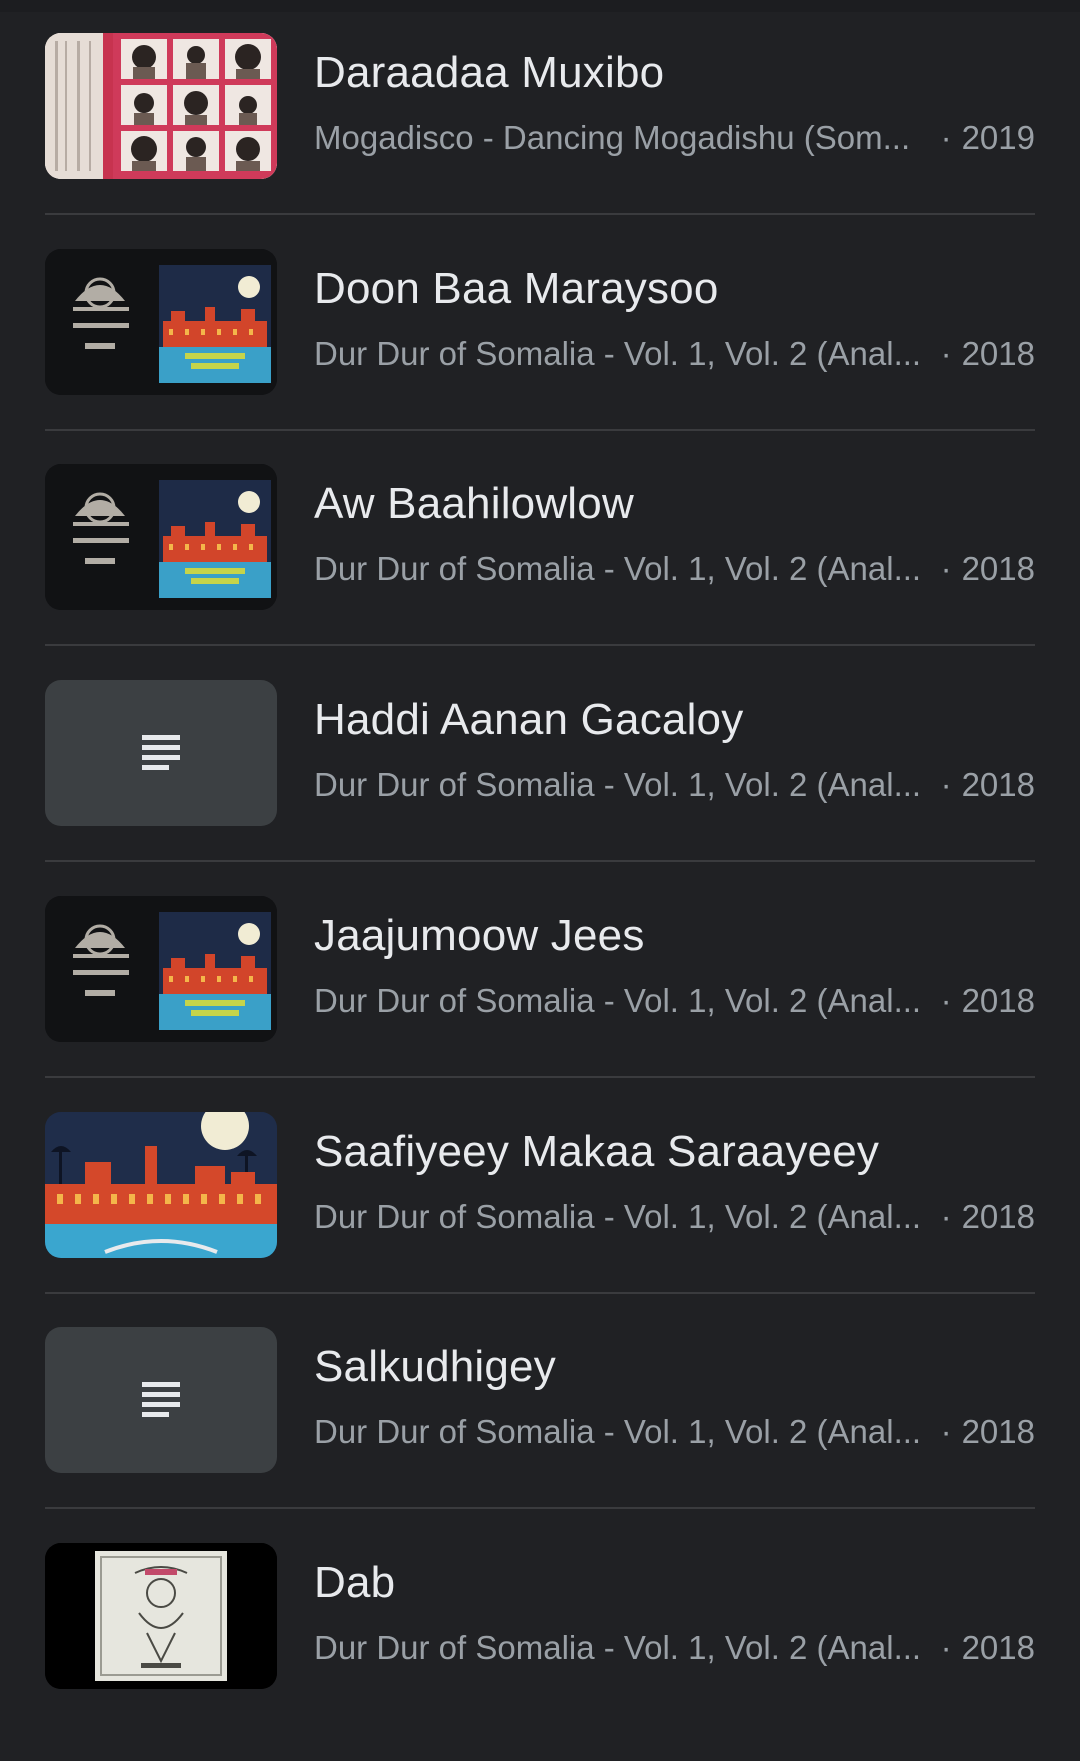 This screenshot has height=1761, width=1080. What do you see at coordinates (161, 106) in the screenshot?
I see `album-art-mogadisco` at bounding box center [161, 106].